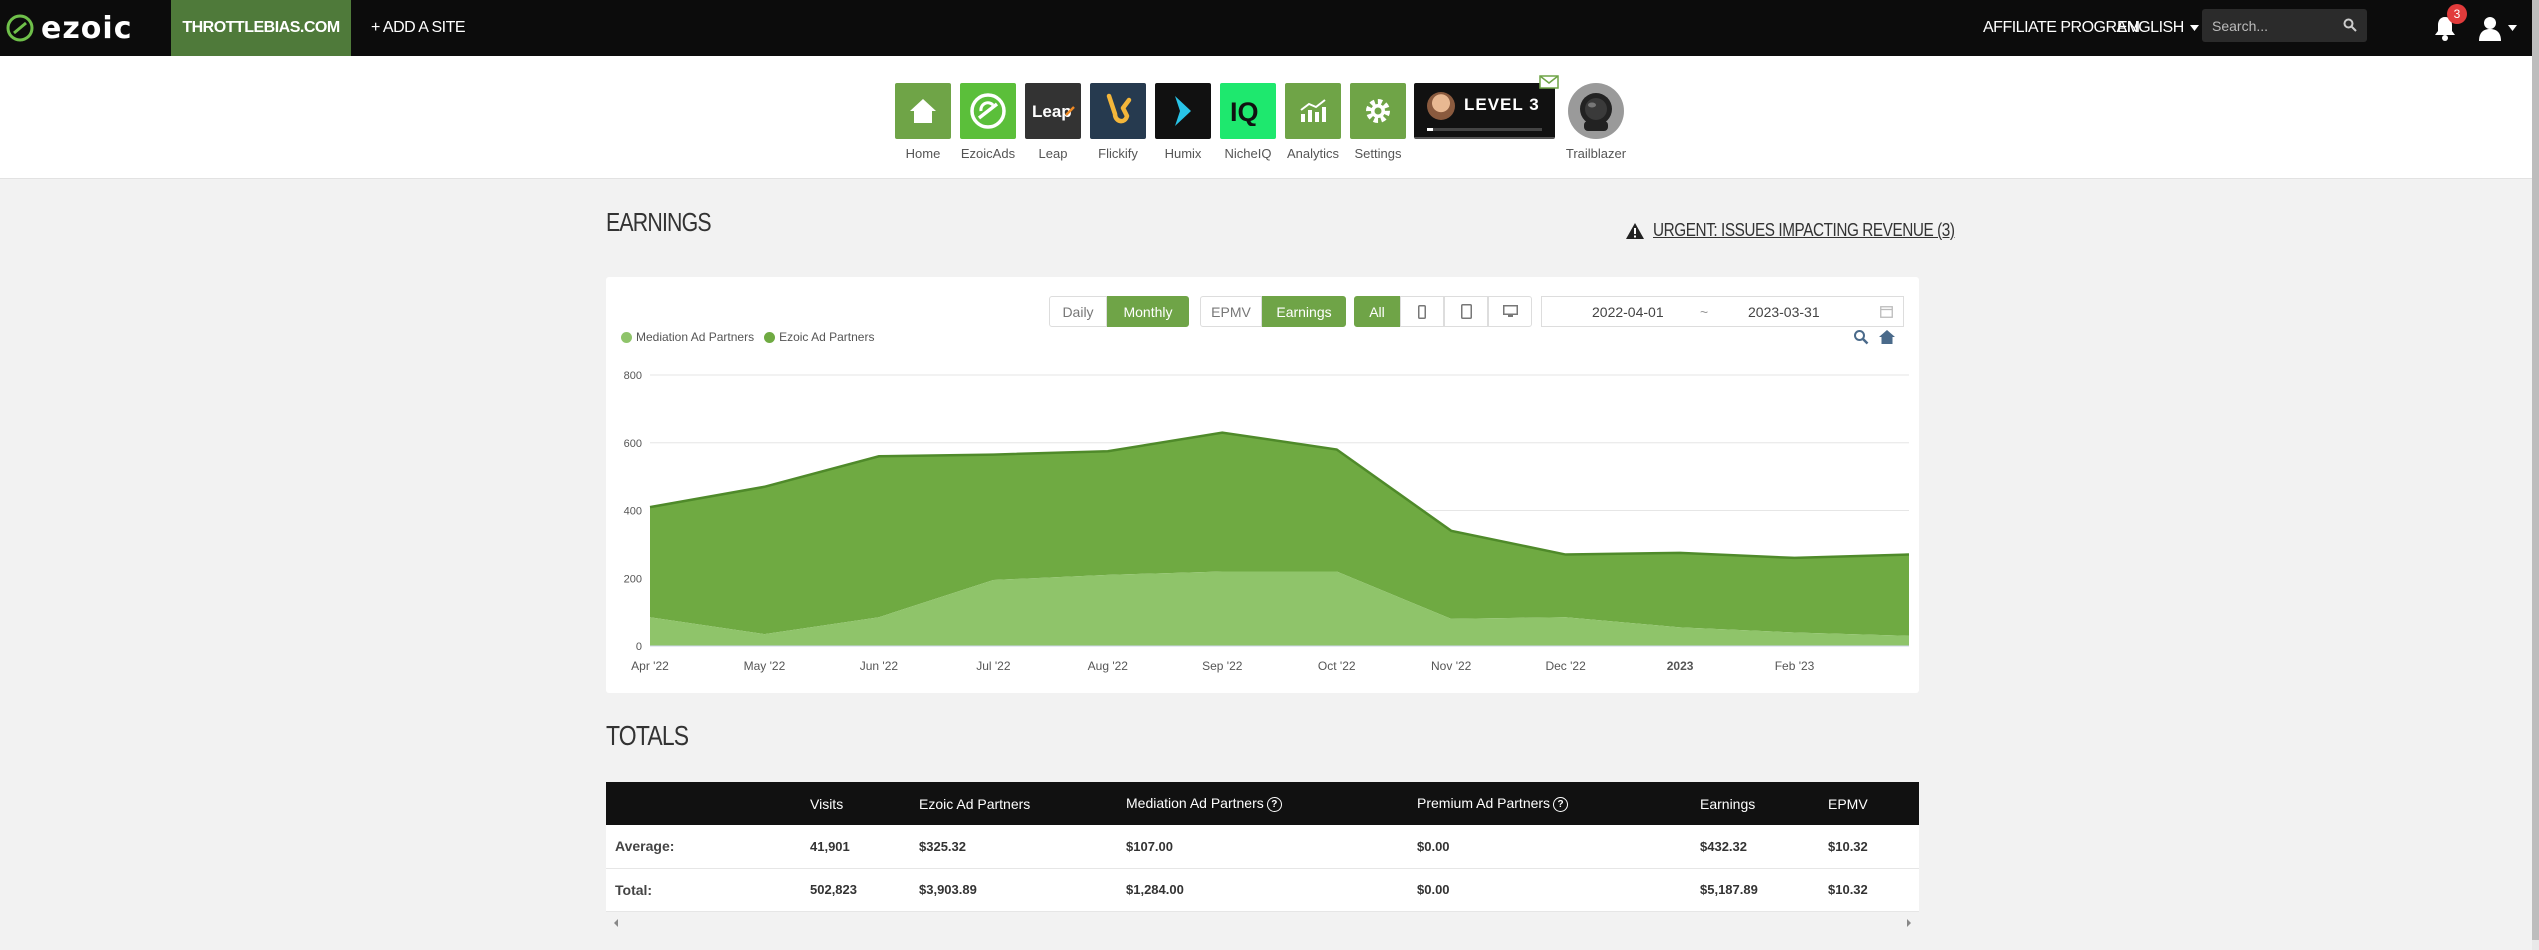 Image resolution: width=2539 pixels, height=950 pixels. What do you see at coordinates (1887, 337) in the screenshot?
I see `reset-zoom-home-icon` at bounding box center [1887, 337].